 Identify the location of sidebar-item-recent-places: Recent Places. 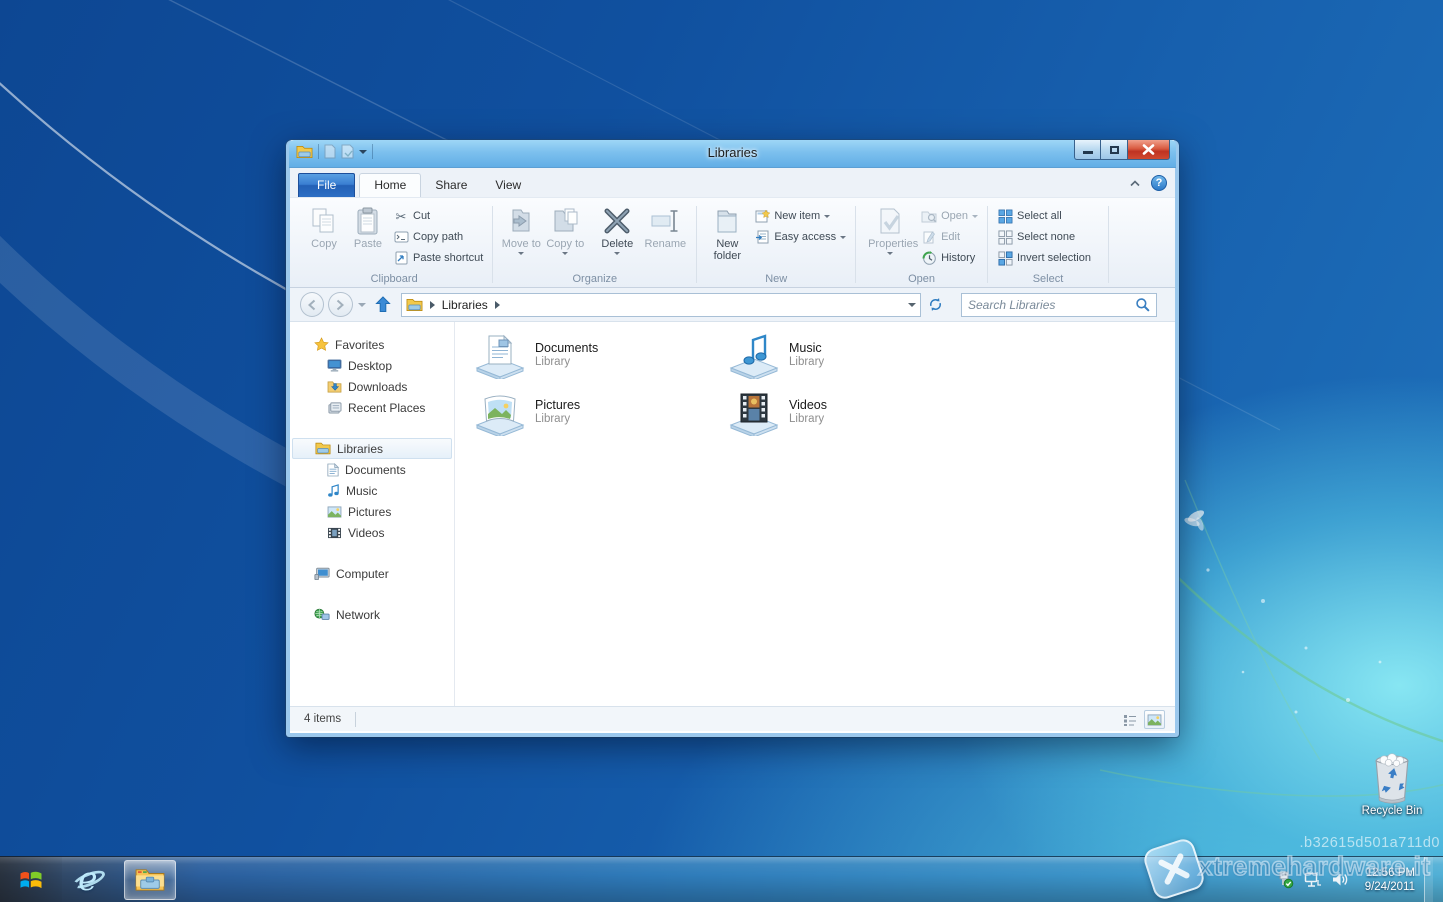
(372, 407).